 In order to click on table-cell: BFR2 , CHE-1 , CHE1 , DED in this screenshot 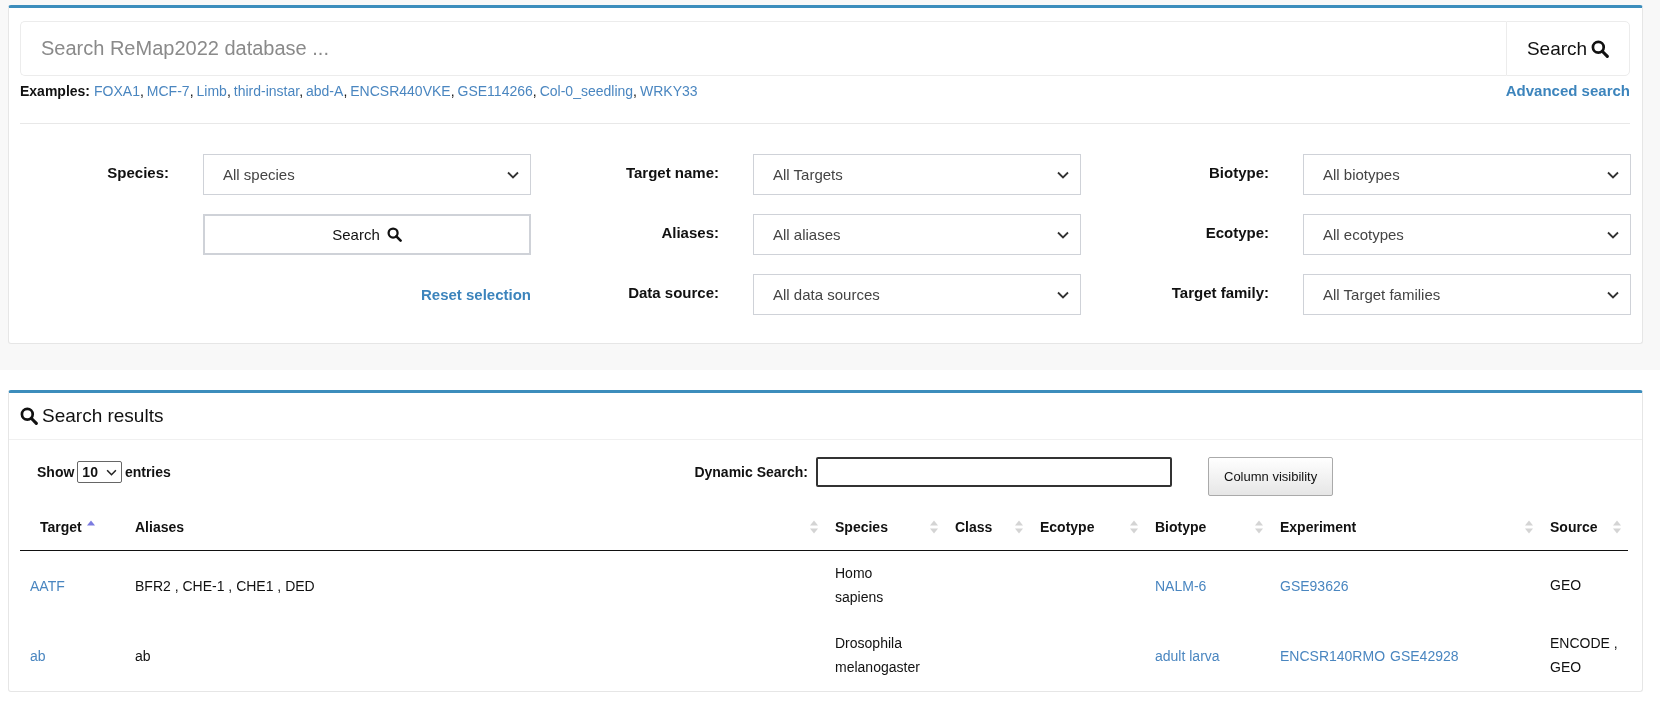, I will do `click(225, 586)`.